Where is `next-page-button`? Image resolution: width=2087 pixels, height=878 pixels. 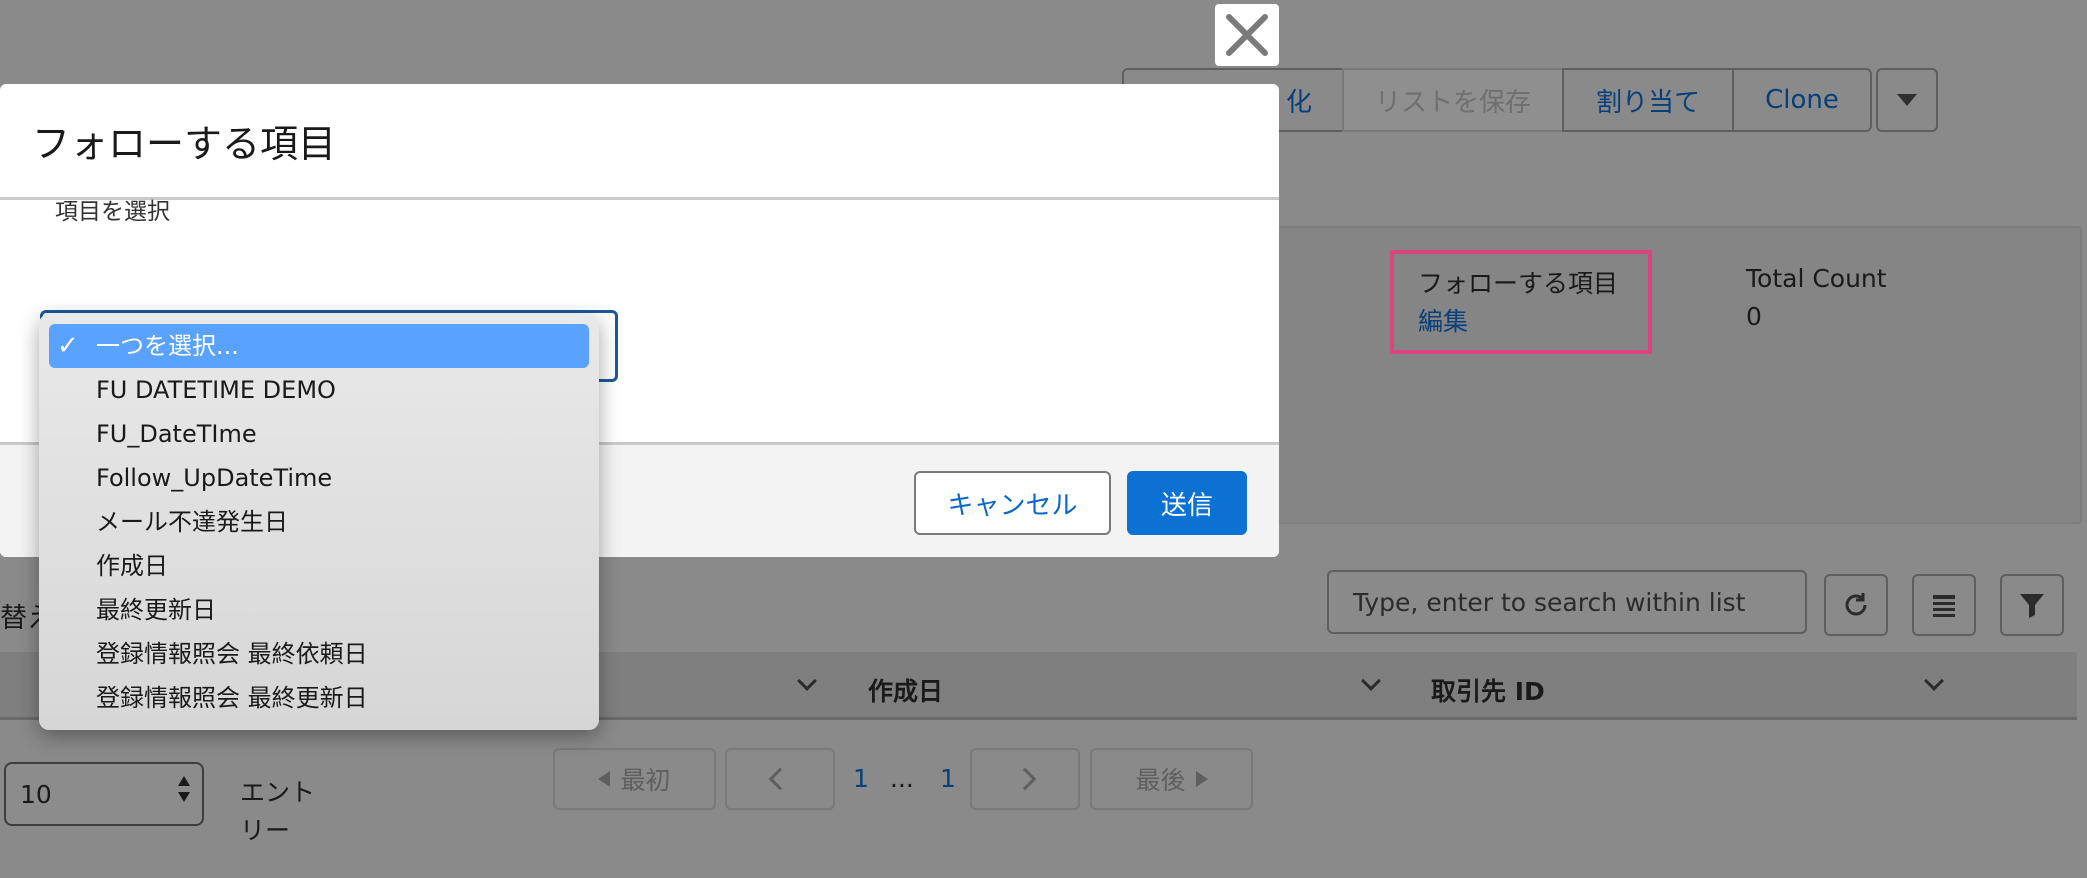 next-page-button is located at coordinates (1025, 779).